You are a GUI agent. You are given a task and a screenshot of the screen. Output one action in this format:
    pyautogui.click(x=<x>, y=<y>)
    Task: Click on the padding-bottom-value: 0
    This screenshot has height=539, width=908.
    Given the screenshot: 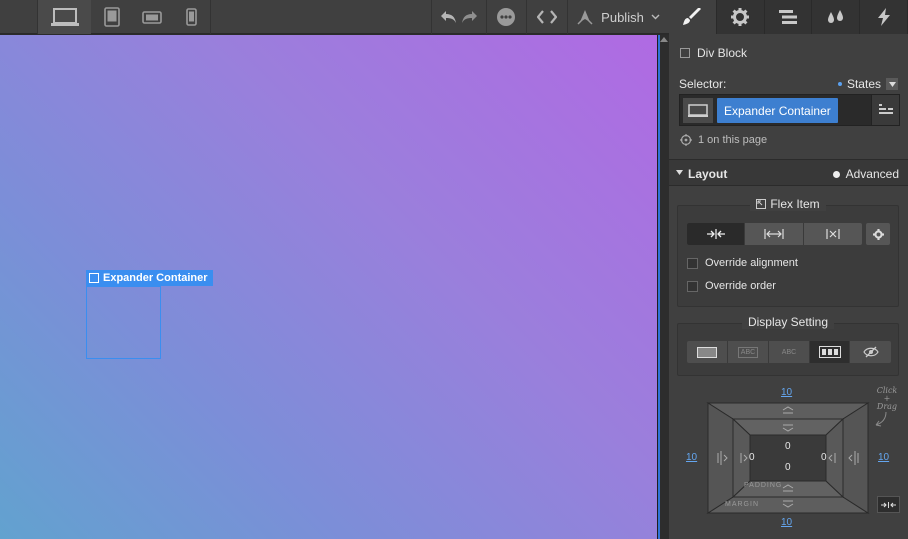 What is the action you would take?
    pyautogui.click(x=788, y=467)
    